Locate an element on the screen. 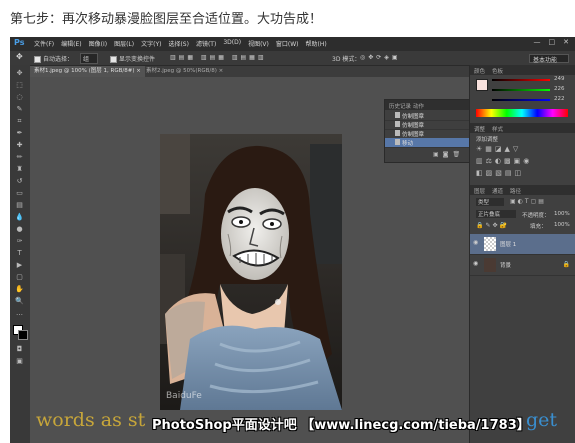  opacity-label: 不透明度： is located at coordinates (536, 216).